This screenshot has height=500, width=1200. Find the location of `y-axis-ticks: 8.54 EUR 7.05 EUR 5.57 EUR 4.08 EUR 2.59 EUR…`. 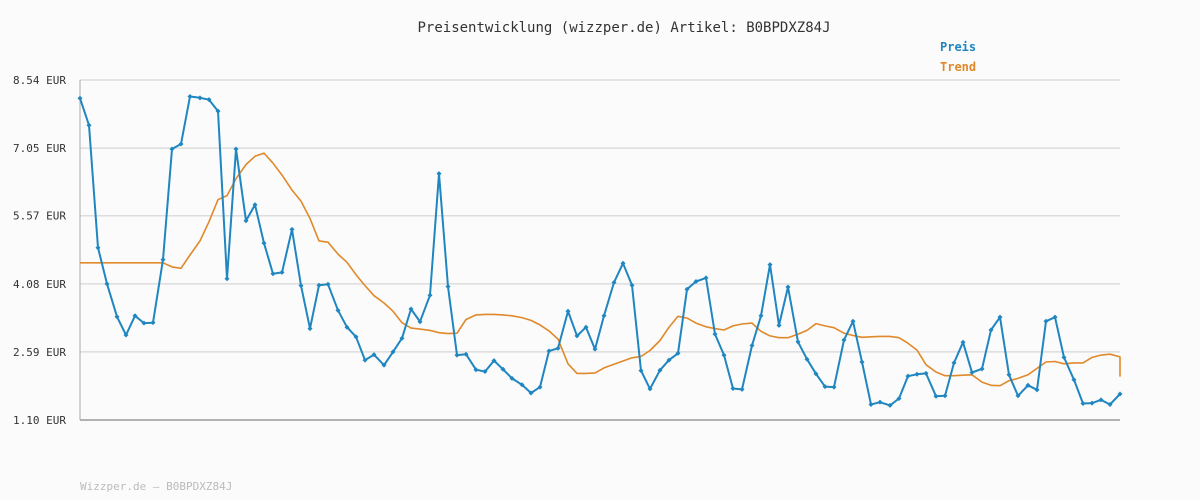

y-axis-ticks: 8.54 EUR 7.05 EUR 5.57 EUR 4.08 EUR 2.59 EUR… is located at coordinates (39, 250).